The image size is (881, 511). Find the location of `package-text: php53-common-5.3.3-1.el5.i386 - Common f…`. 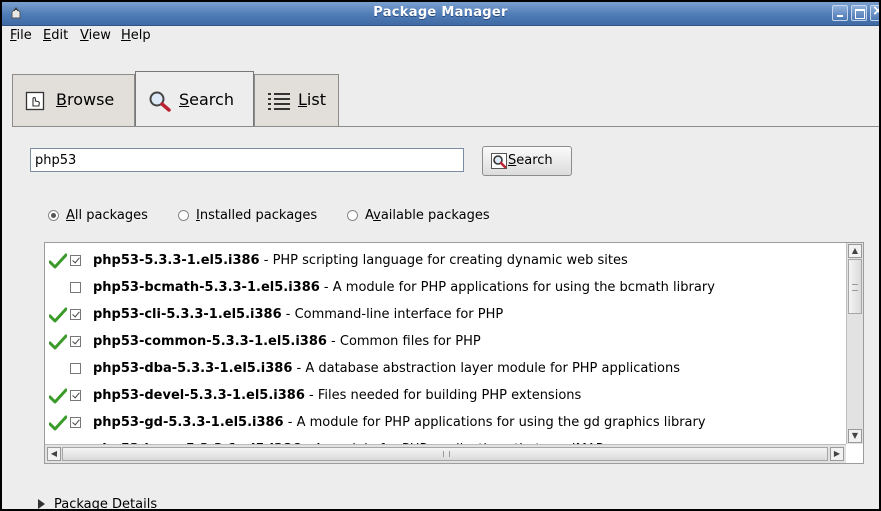

package-text: php53-common-5.3.3-1.el5.i386 - Common f… is located at coordinates (287, 341).